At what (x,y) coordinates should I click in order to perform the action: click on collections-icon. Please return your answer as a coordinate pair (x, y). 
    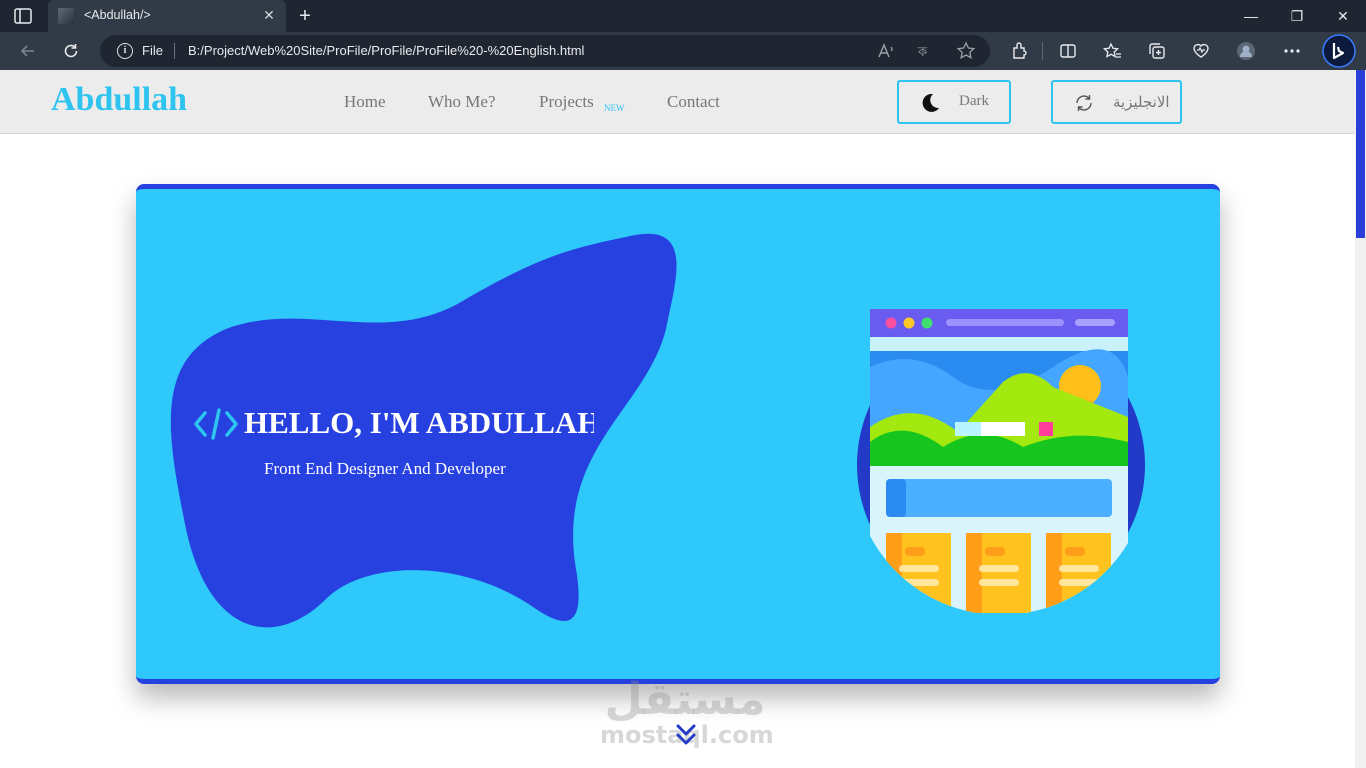
    Looking at the image, I should click on (1157, 51).